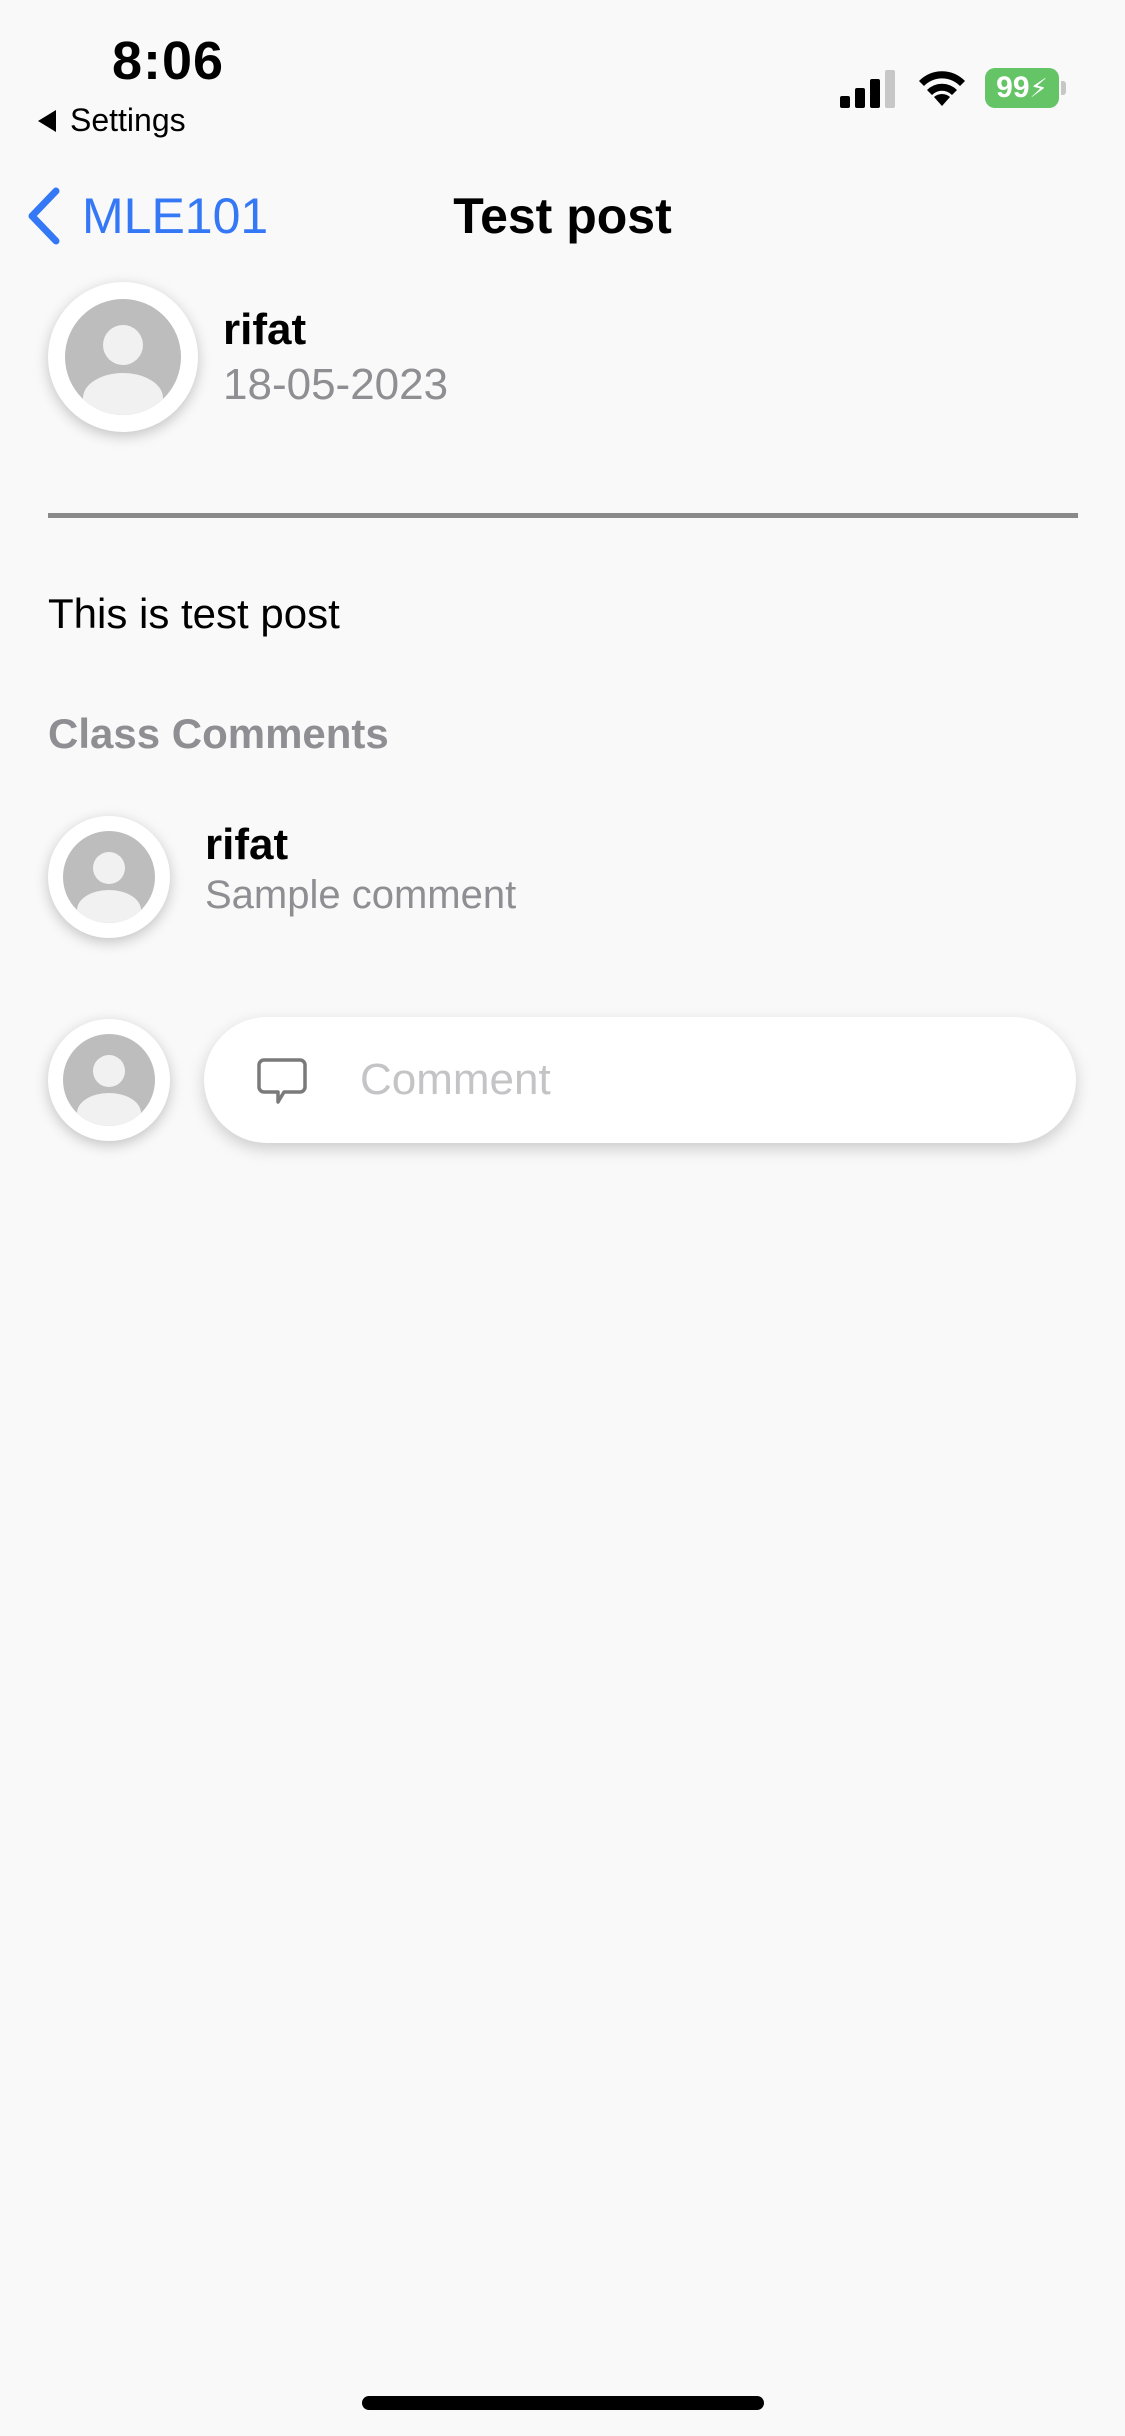  What do you see at coordinates (194, 613) in the screenshot?
I see `post-body: This is test post` at bounding box center [194, 613].